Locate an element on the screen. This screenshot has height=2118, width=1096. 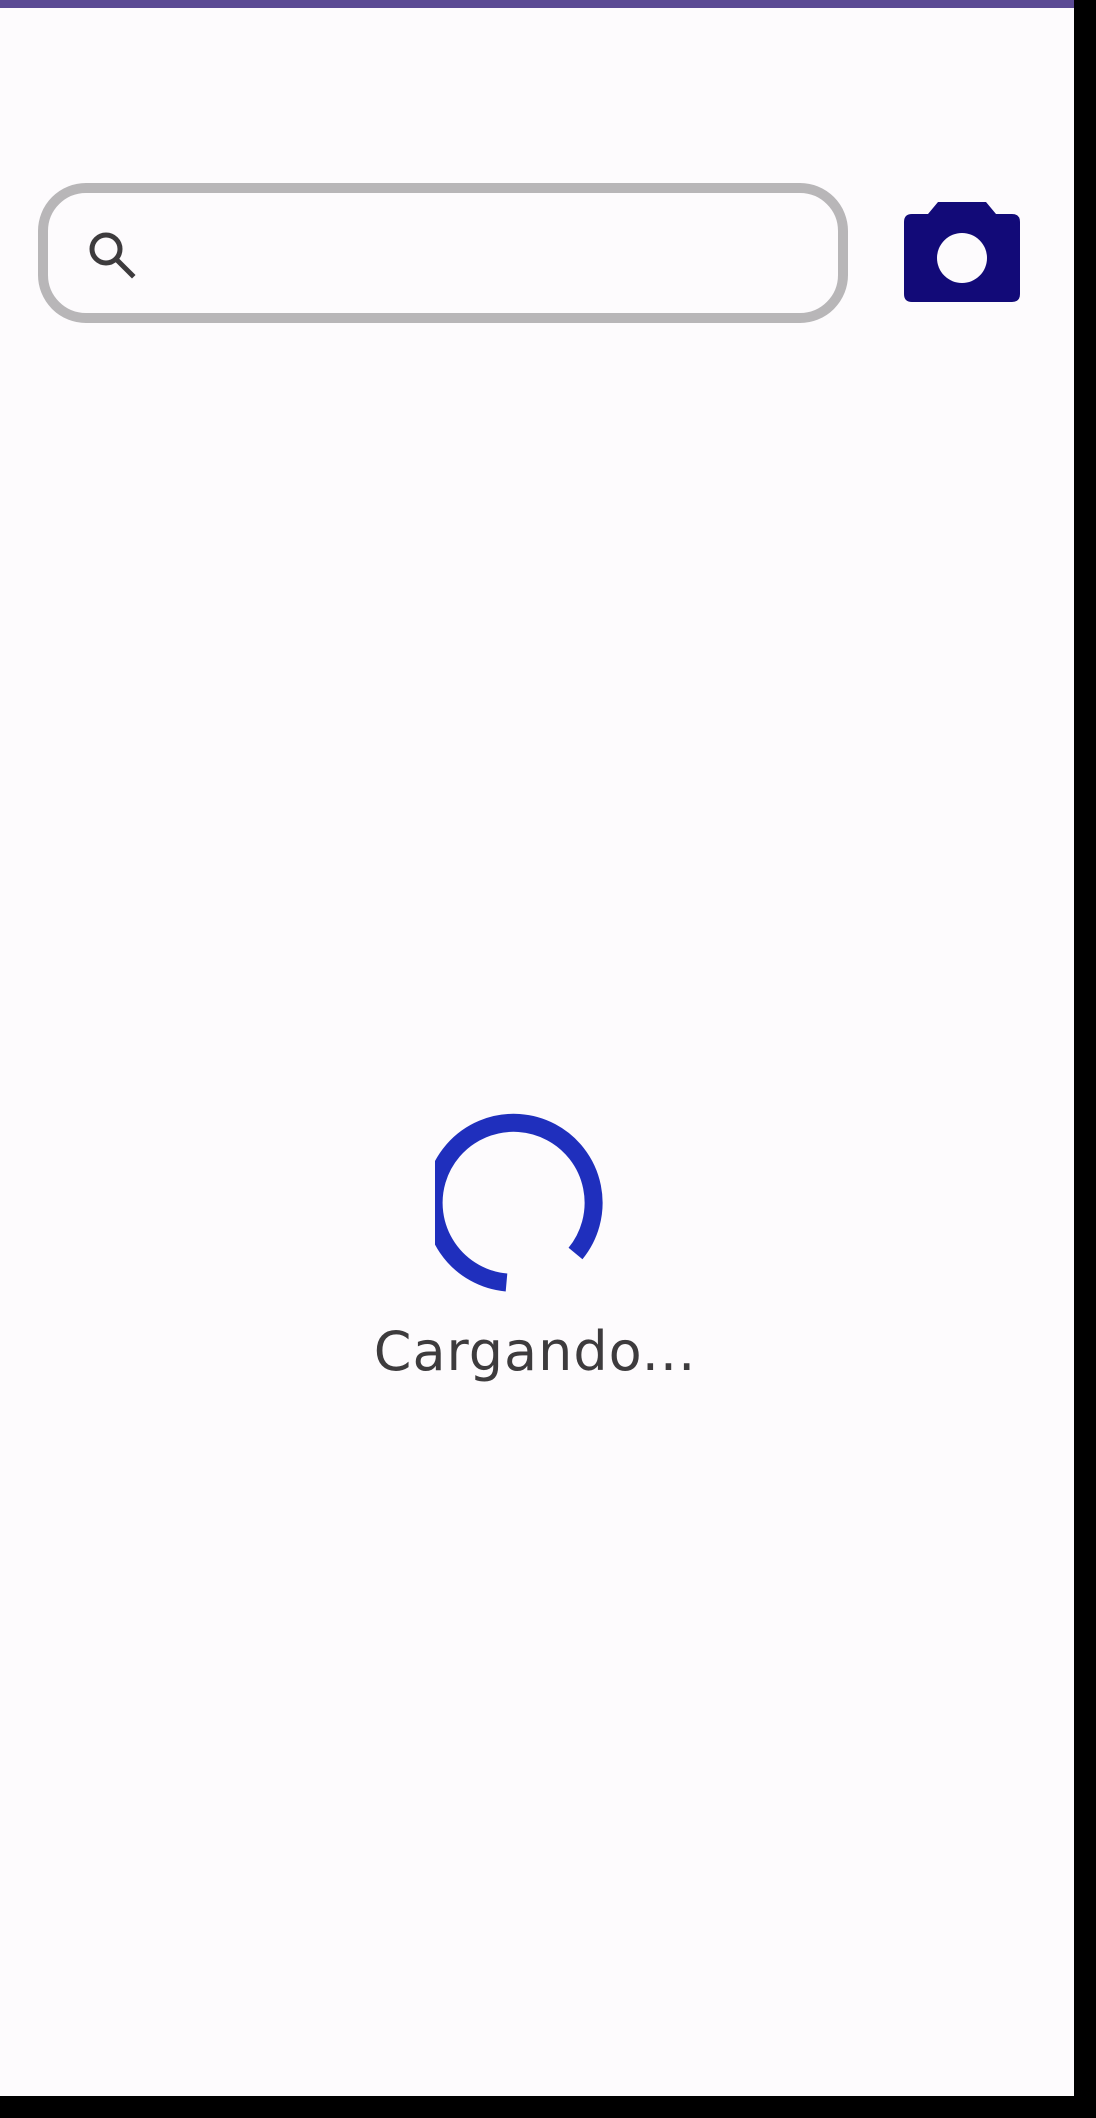
camera-button is located at coordinates (962, 254).